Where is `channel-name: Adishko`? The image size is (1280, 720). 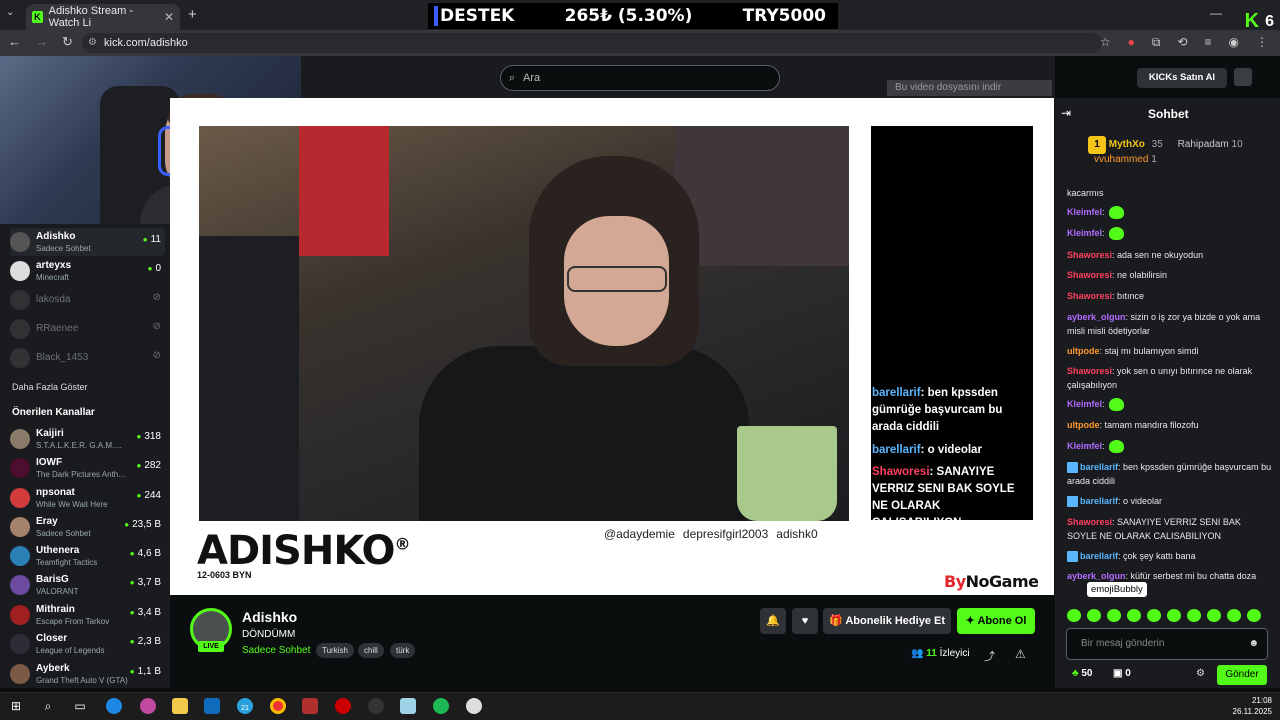
channel-name: Adishko is located at coordinates (269, 617).